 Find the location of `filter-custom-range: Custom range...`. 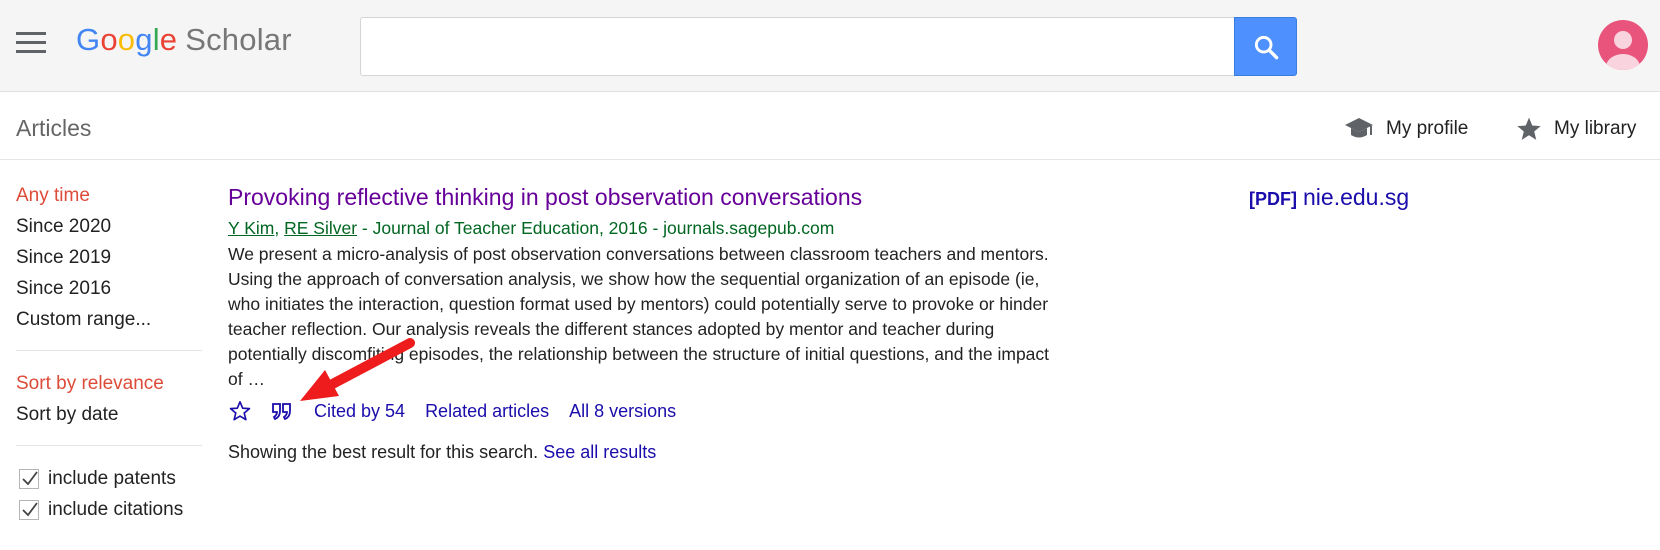

filter-custom-range: Custom range... is located at coordinates (109, 319).